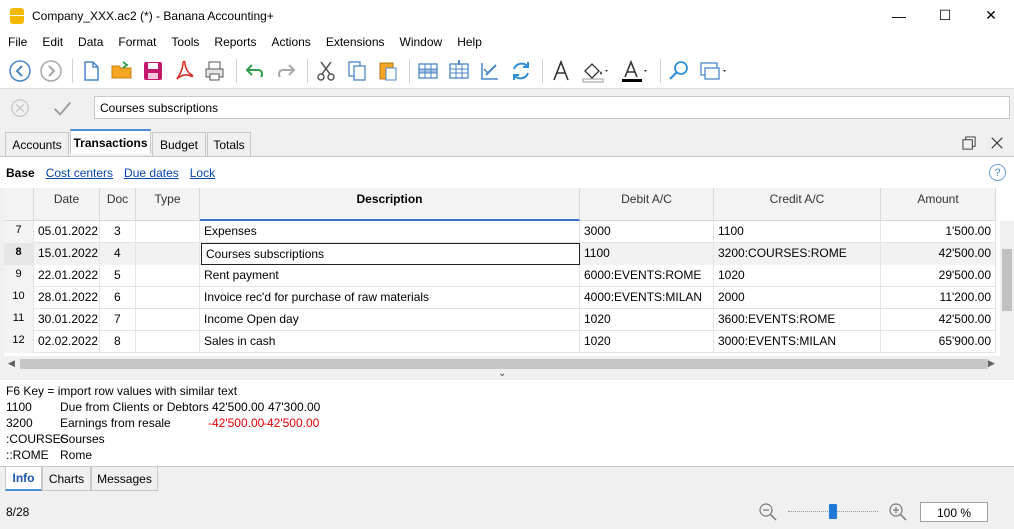 This screenshot has width=1014, height=529. What do you see at coordinates (67, 298) in the screenshot?
I see `cell-date: 28.01.2022` at bounding box center [67, 298].